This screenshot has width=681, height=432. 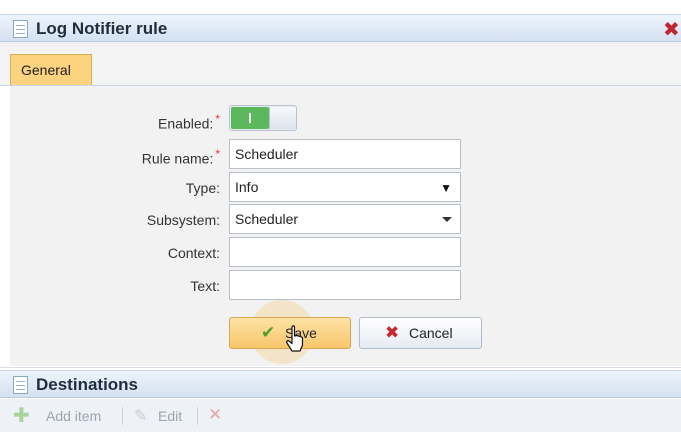 I want to click on enabled-toggle, so click(x=263, y=118).